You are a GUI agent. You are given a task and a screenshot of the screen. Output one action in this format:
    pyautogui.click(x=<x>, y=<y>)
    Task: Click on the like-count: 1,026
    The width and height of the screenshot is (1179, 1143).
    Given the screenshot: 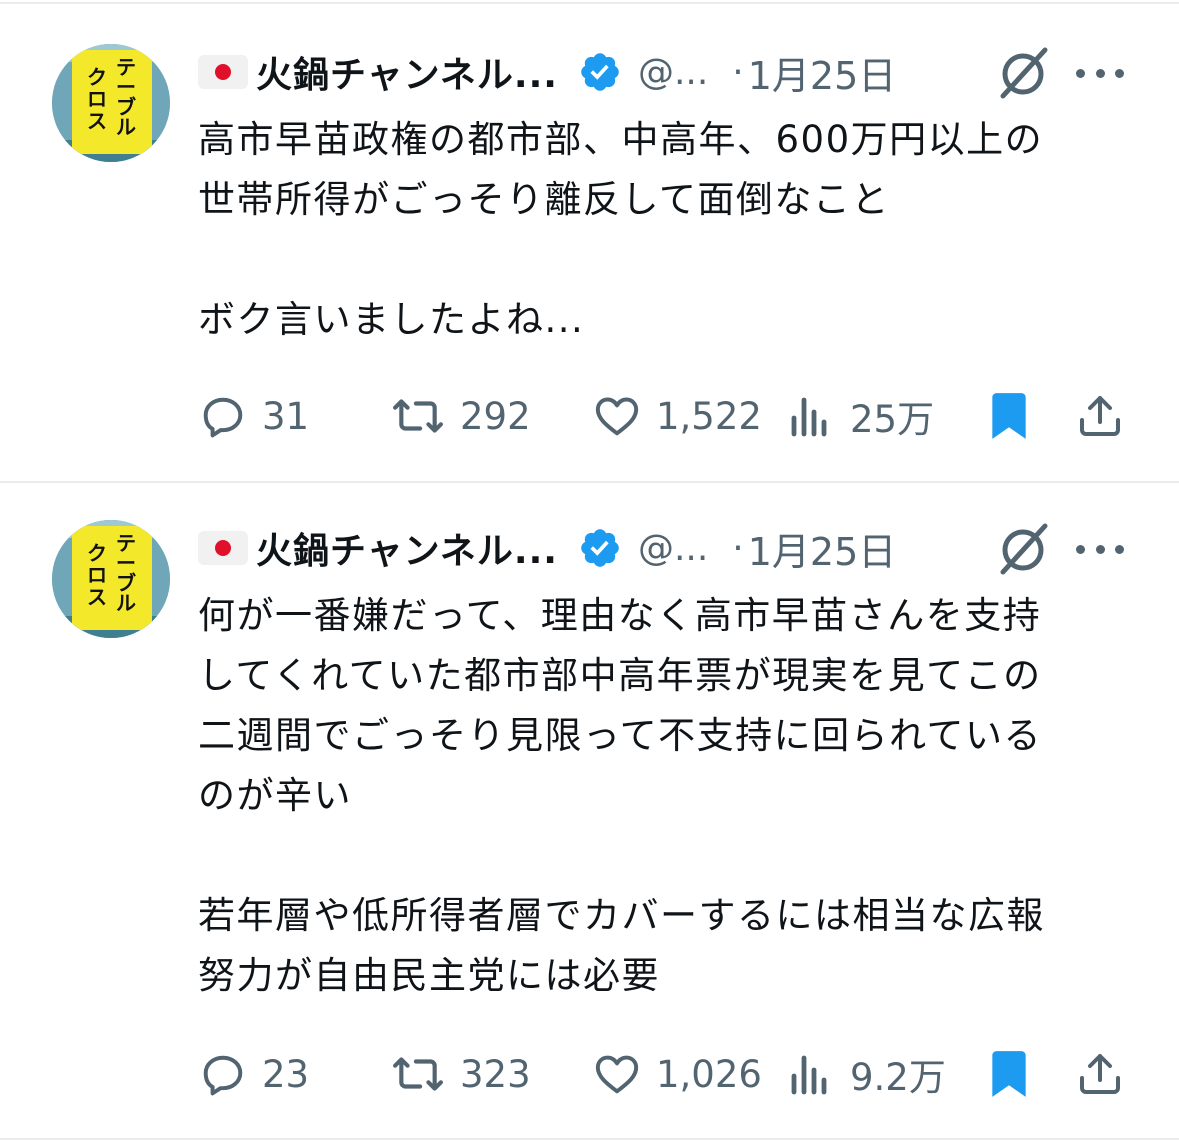 What is the action you would take?
    pyautogui.click(x=709, y=1074)
    